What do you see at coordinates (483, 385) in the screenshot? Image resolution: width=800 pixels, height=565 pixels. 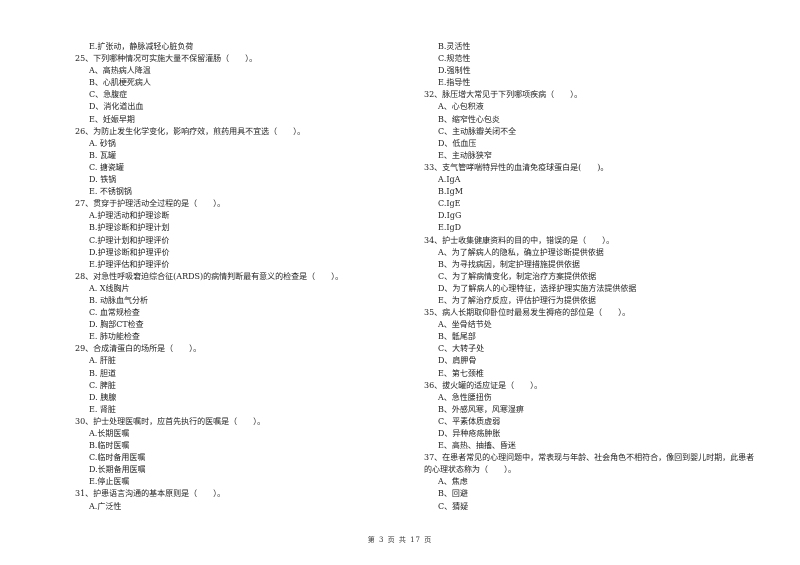 I see `question-text: 36、拔火罐的适应证是（ ）。` at bounding box center [483, 385].